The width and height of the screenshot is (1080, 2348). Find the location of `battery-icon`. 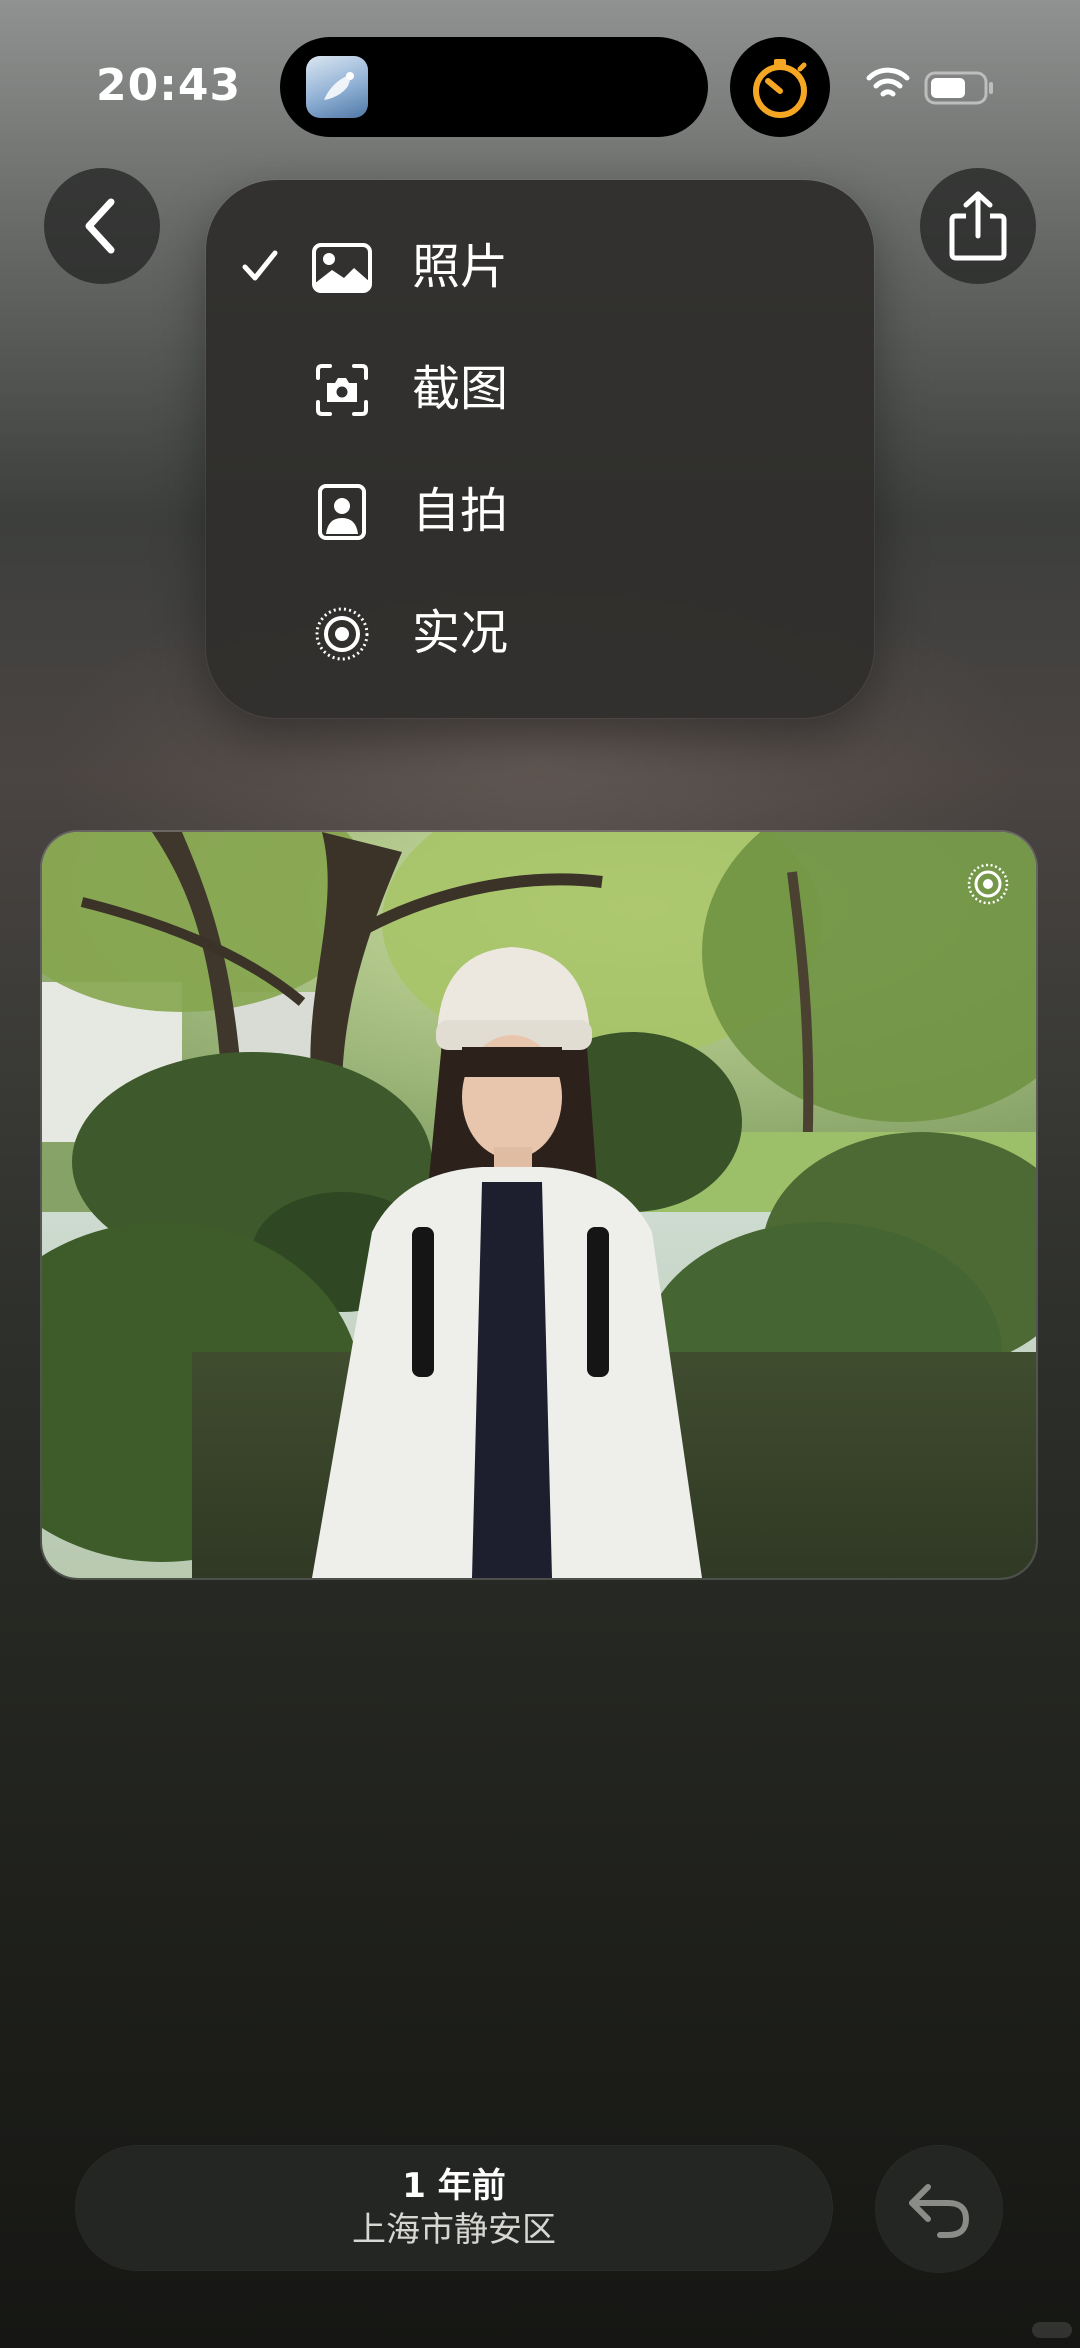

battery-icon is located at coordinates (958, 88).